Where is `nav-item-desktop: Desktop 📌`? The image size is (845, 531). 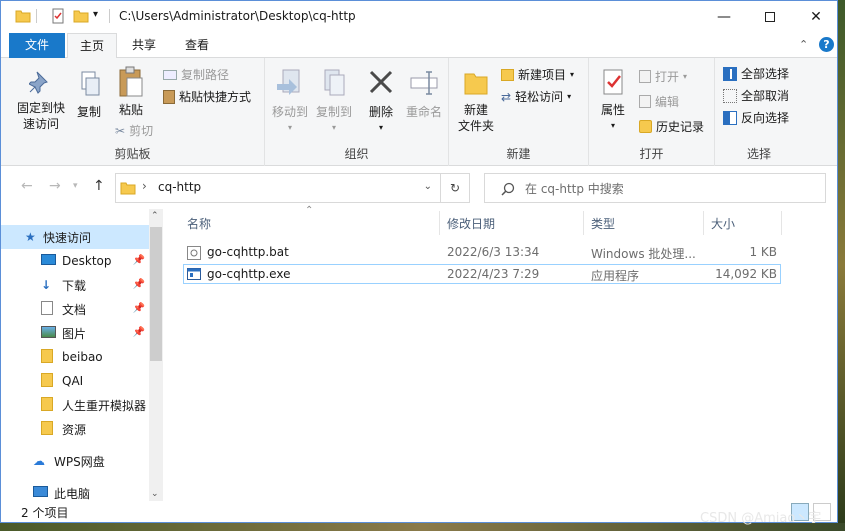 nav-item-desktop: Desktop 📌 is located at coordinates (75, 261).